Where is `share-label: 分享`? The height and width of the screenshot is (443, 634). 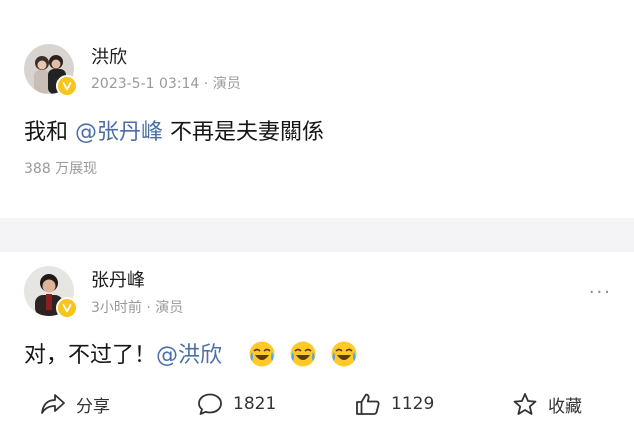 share-label: 分享 is located at coordinates (93, 406).